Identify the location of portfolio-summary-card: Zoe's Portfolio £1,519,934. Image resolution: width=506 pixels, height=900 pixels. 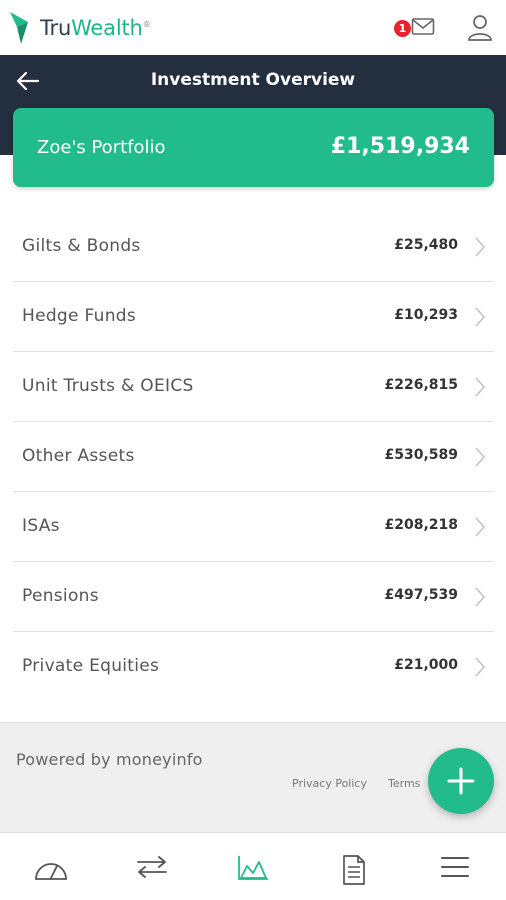
(253, 147).